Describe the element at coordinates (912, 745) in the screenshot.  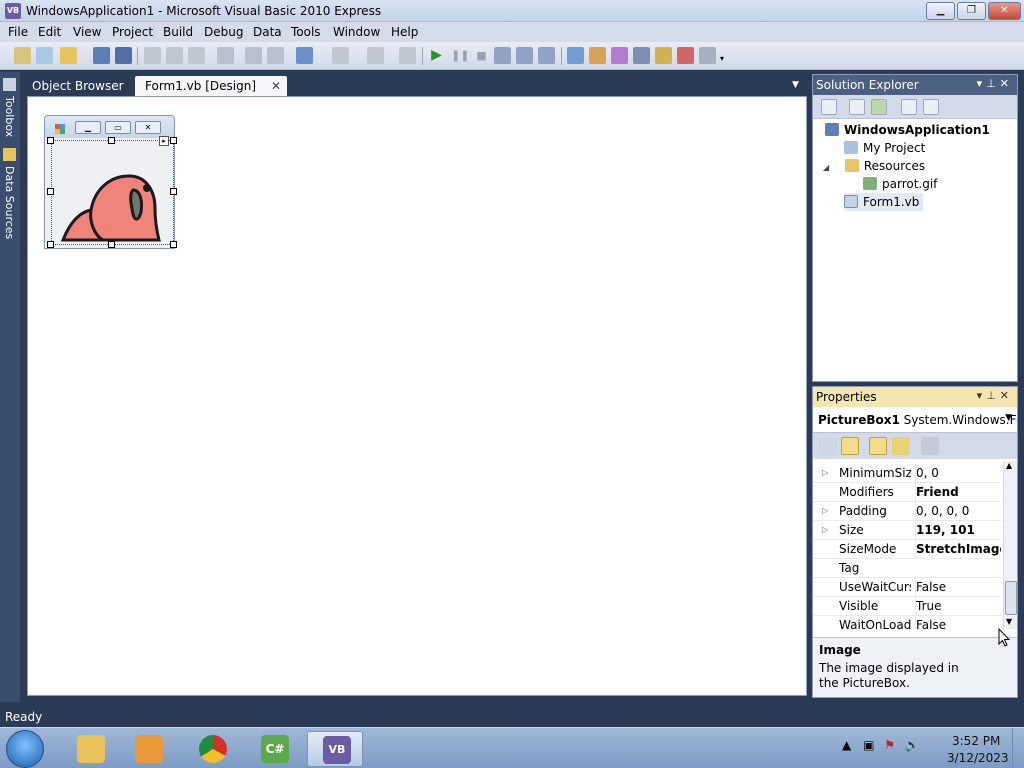
I see `volume-icon: 🔈` at that location.